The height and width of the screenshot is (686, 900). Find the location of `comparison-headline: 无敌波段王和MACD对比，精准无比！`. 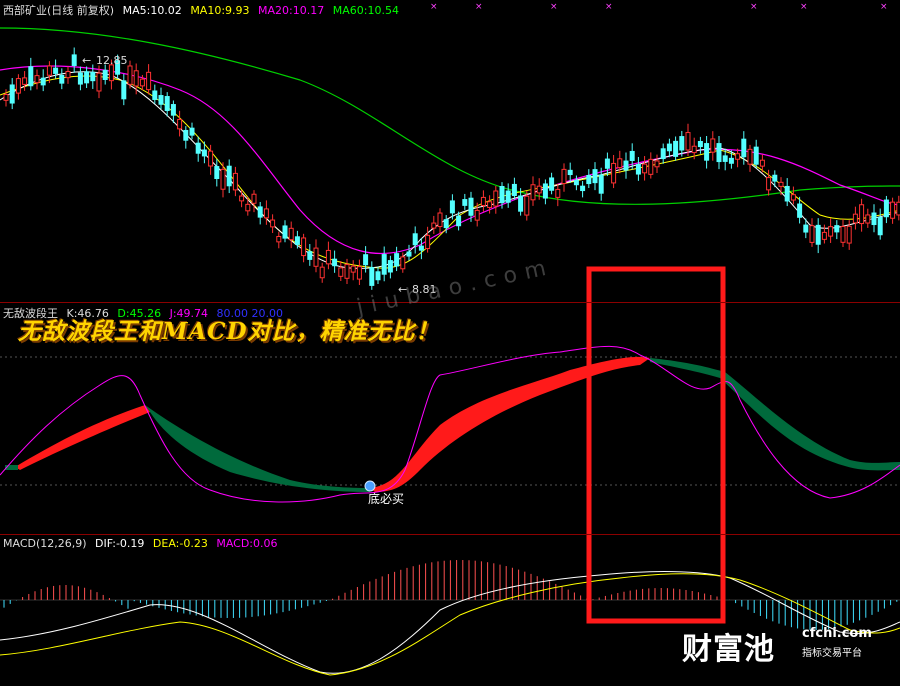

comparison-headline: 无敌波段王和MACD对比，精准无比！ is located at coordinates (229, 331).